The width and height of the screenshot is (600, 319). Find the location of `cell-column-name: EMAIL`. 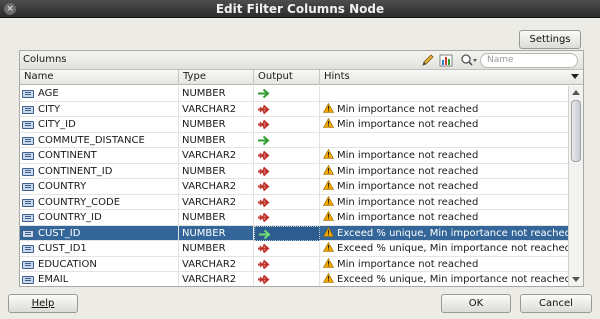

cell-column-name: EMAIL is located at coordinates (99, 279).